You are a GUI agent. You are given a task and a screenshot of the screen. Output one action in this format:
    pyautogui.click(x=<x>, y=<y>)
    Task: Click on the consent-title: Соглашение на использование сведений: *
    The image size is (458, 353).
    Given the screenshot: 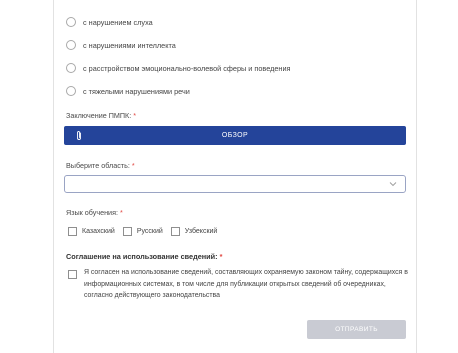 What is the action you would take?
    pyautogui.click(x=144, y=256)
    